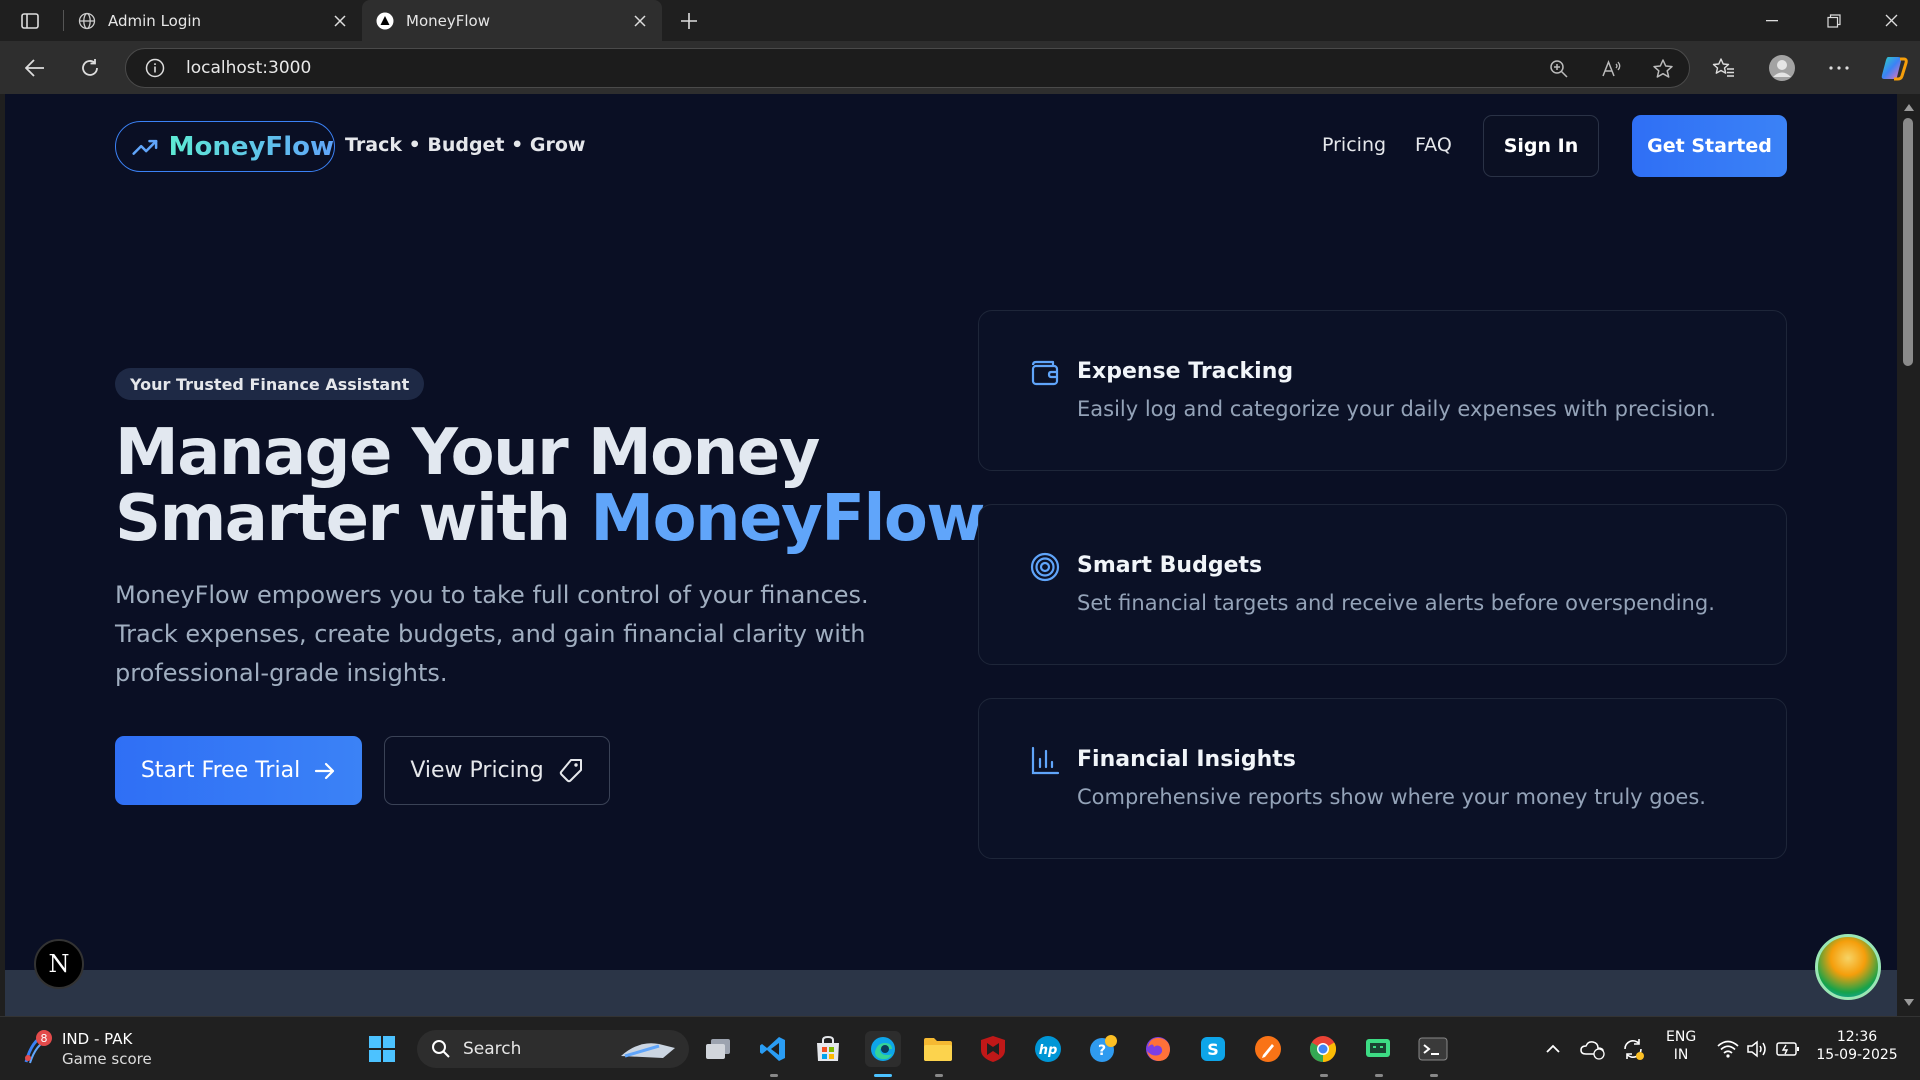  I want to click on microsoft-store-icon, so click(828, 1049).